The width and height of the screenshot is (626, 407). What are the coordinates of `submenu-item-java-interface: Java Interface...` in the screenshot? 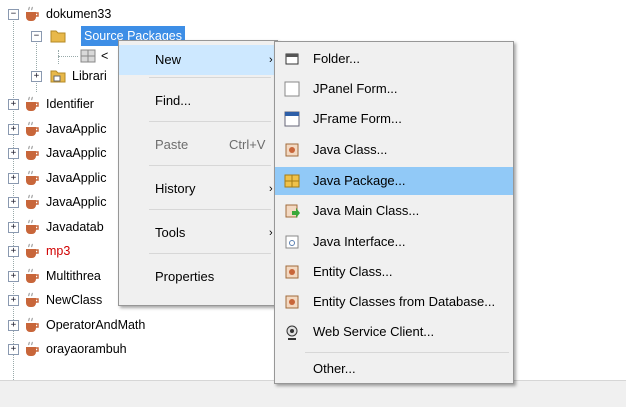 It's located at (394, 242).